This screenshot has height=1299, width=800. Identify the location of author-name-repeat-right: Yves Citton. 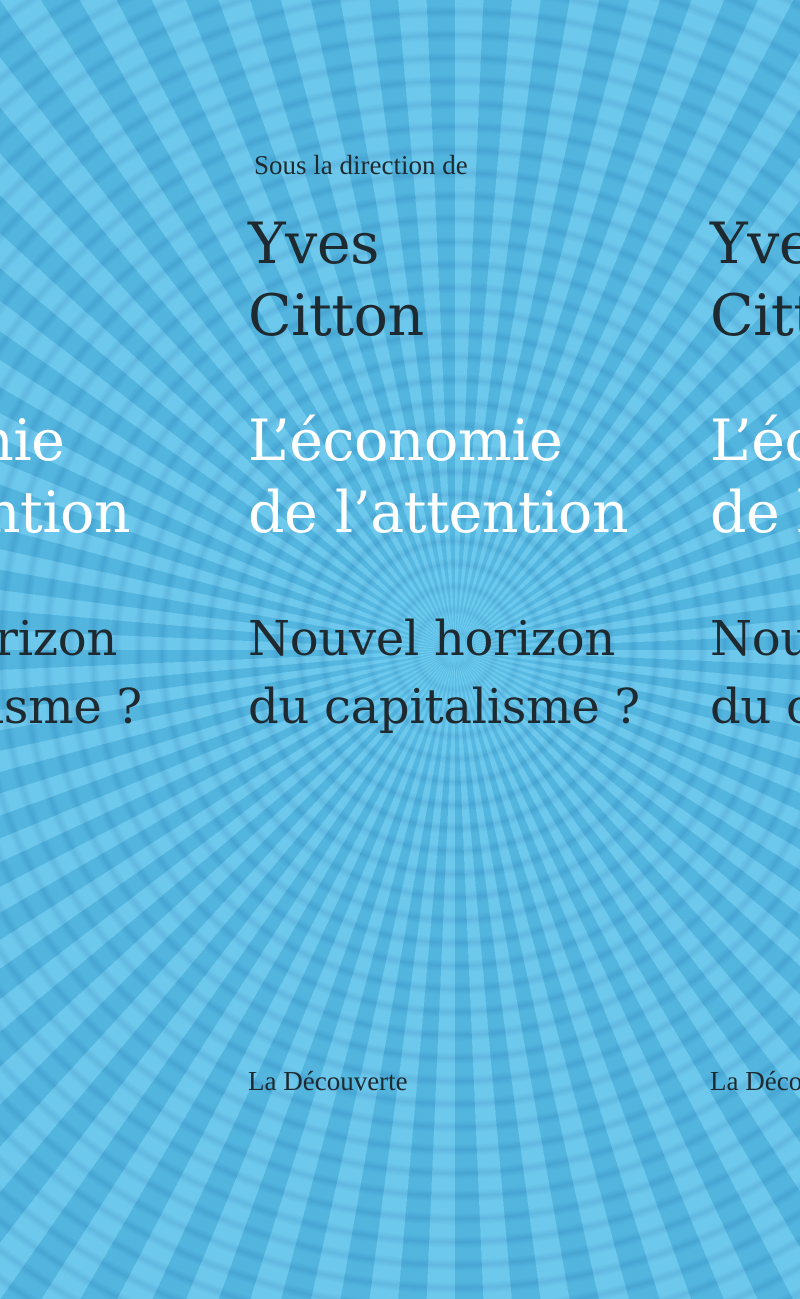
(755, 280).